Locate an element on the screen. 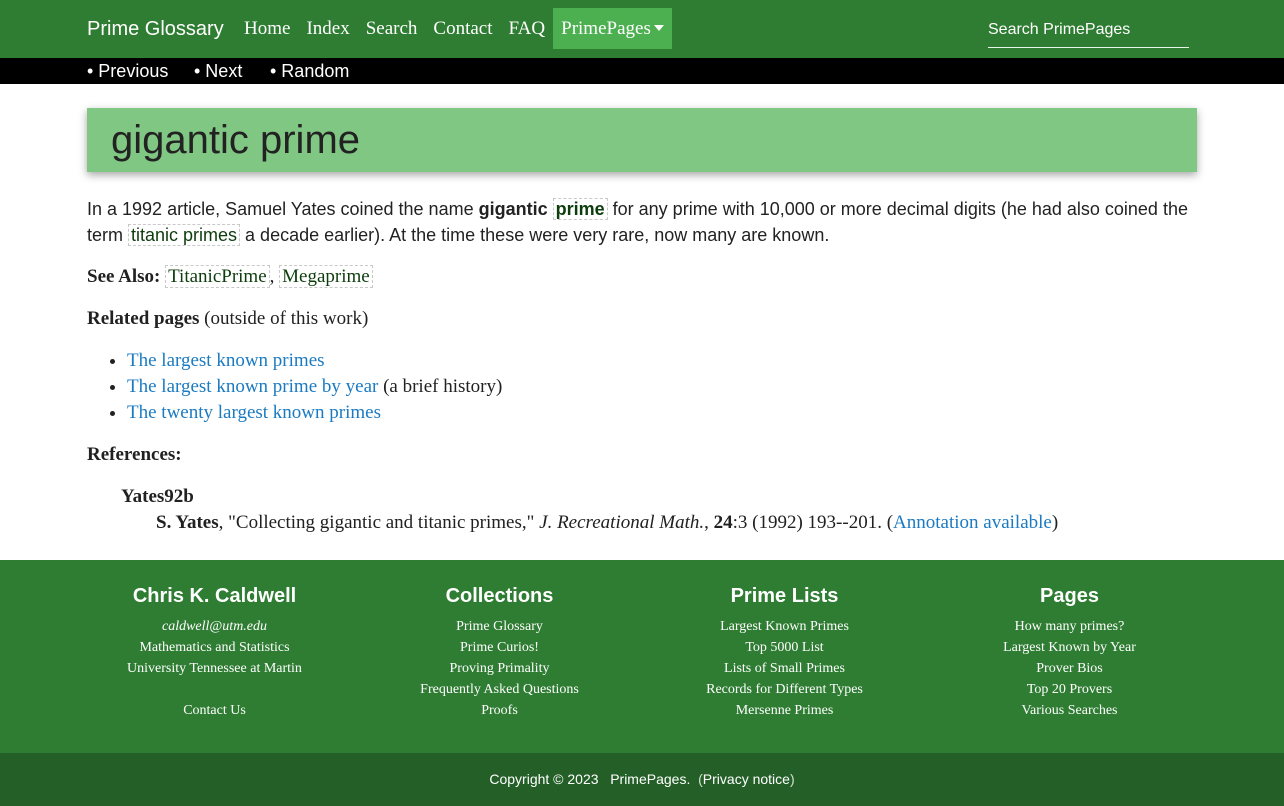 This screenshot has height=806, width=1284. footer-link-top-5000: Top 5000 List is located at coordinates (784, 647).